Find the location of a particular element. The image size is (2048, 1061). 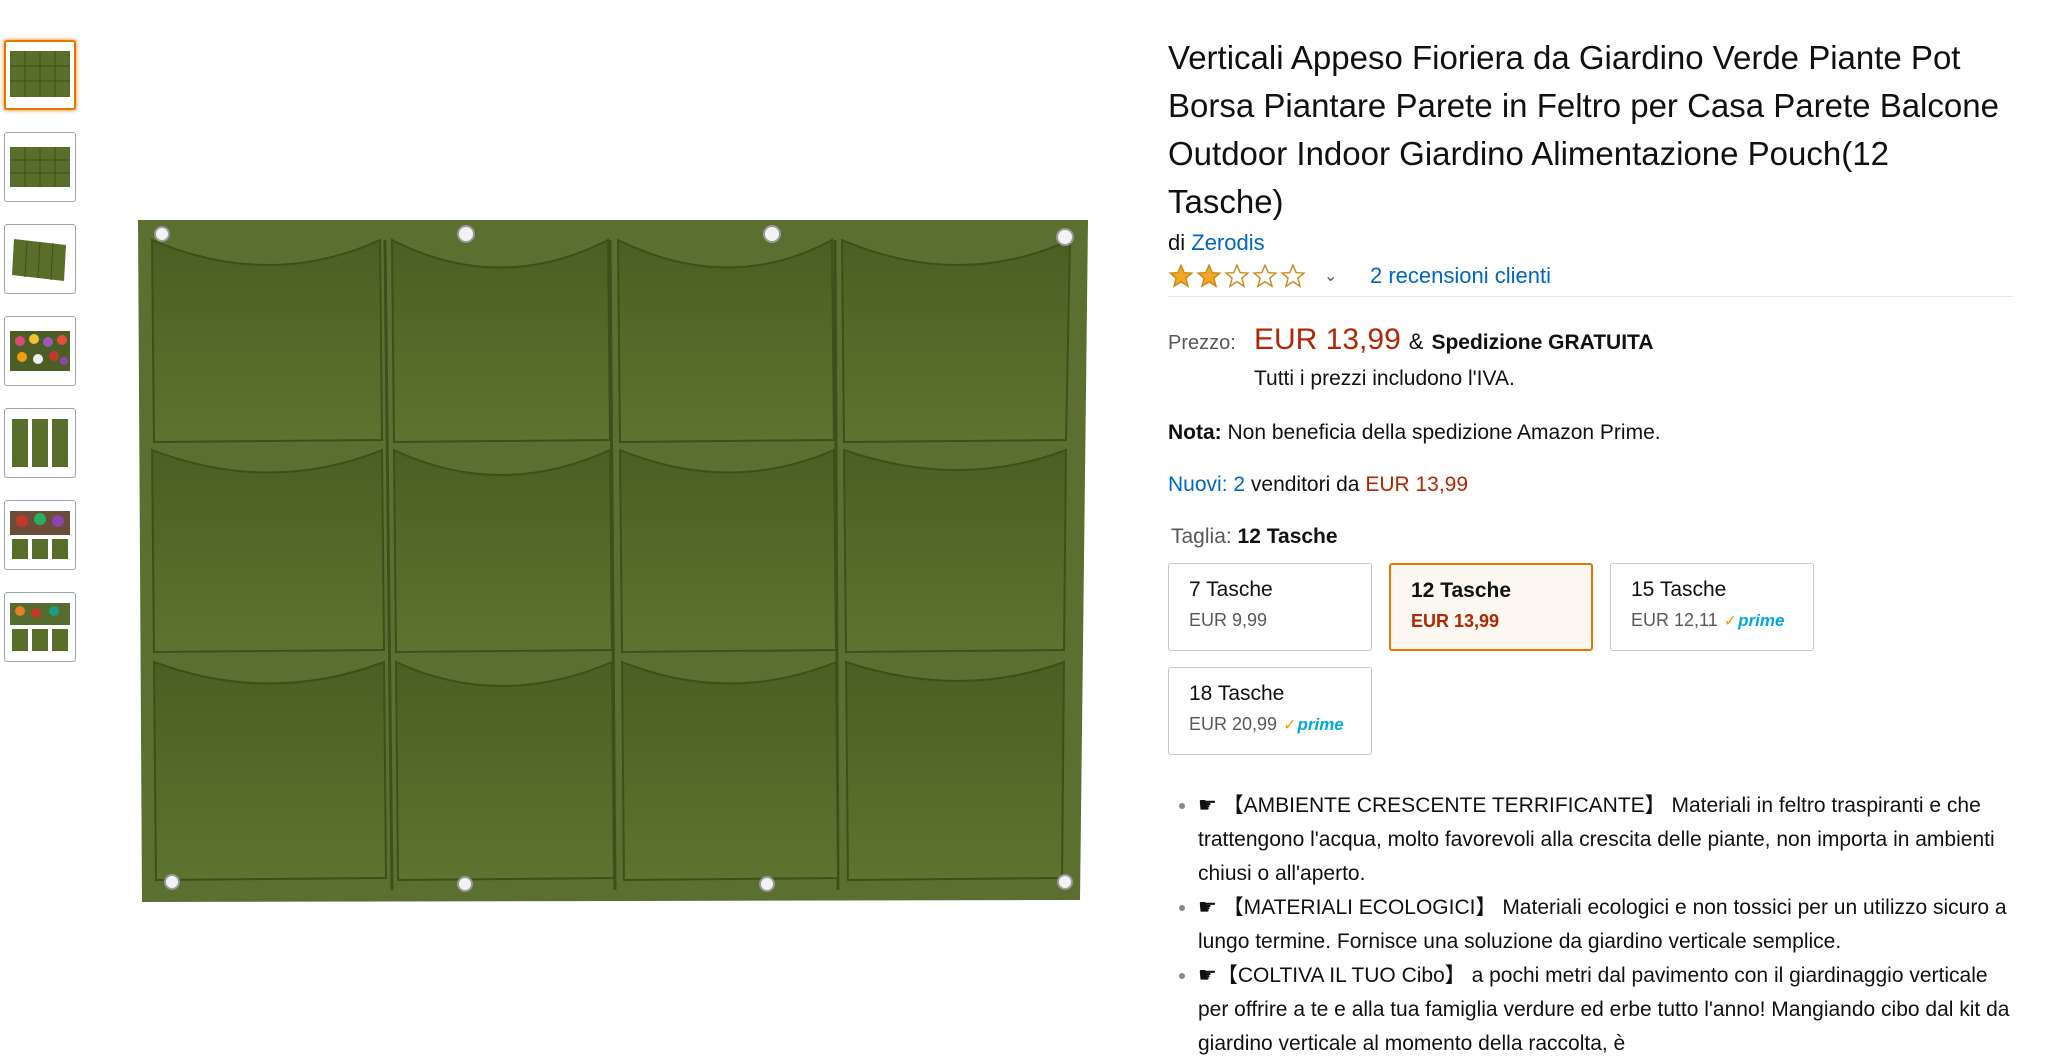

price-ampersand: & is located at coordinates (1416, 341).